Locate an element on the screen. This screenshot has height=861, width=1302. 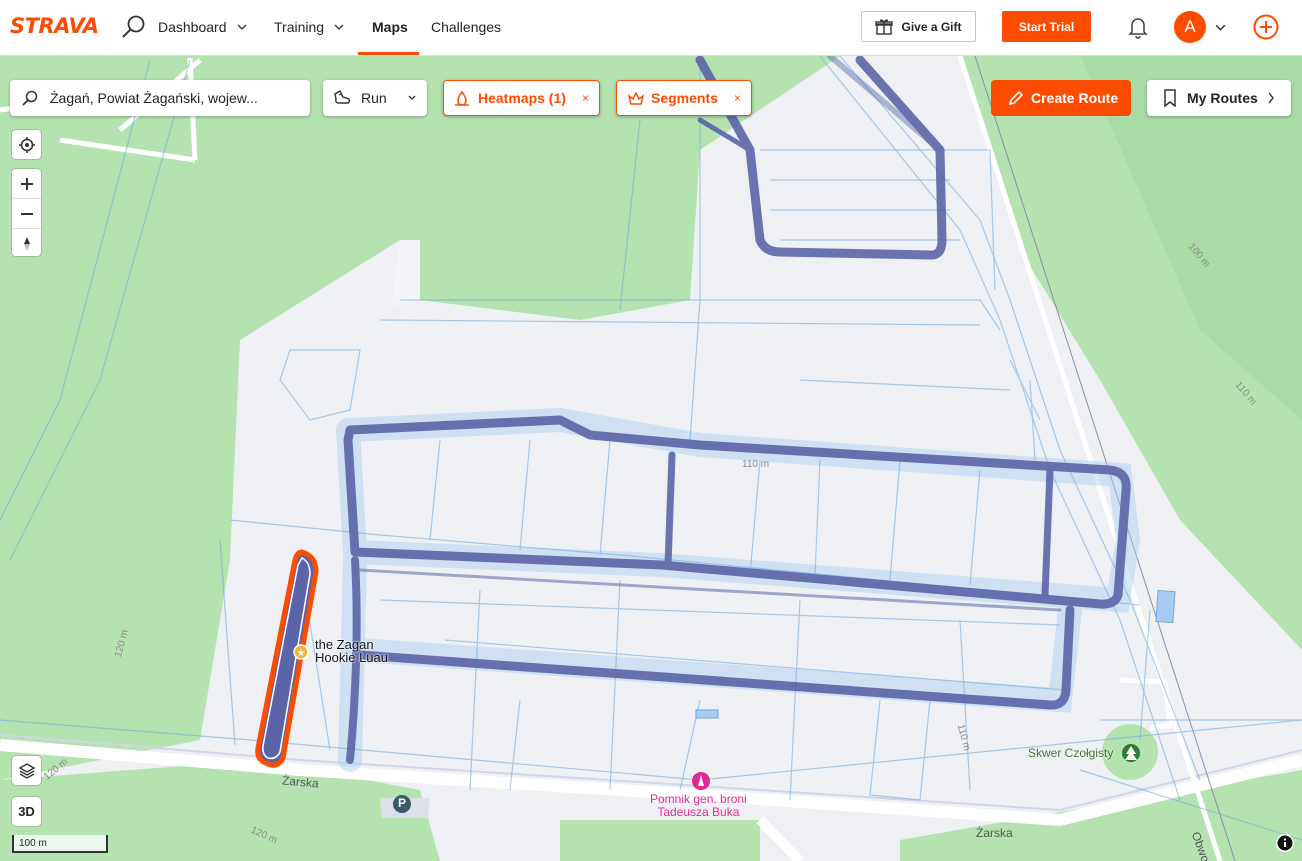
nav-maps-label: Maps is located at coordinates (390, 27).